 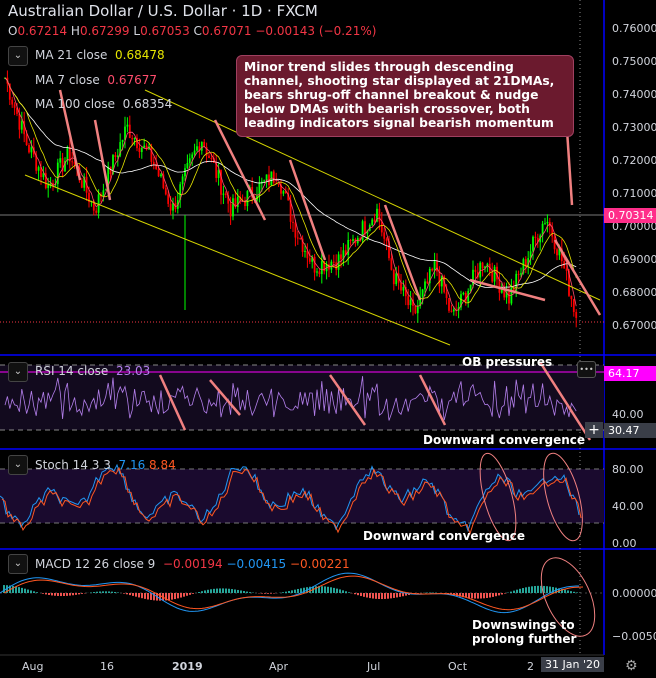 What do you see at coordinates (33, 666) in the screenshot?
I see `time-label-aug: Aug` at bounding box center [33, 666].